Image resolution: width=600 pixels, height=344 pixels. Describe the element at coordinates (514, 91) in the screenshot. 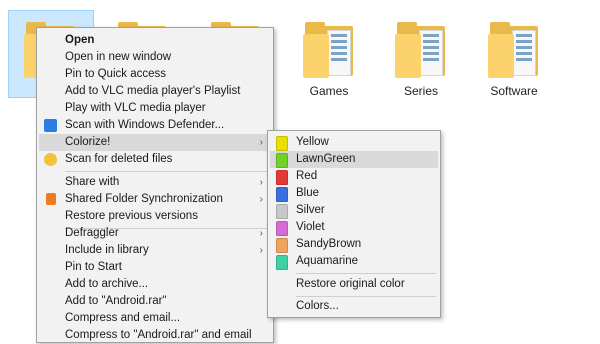

I see `folder-label-software: Software` at that location.